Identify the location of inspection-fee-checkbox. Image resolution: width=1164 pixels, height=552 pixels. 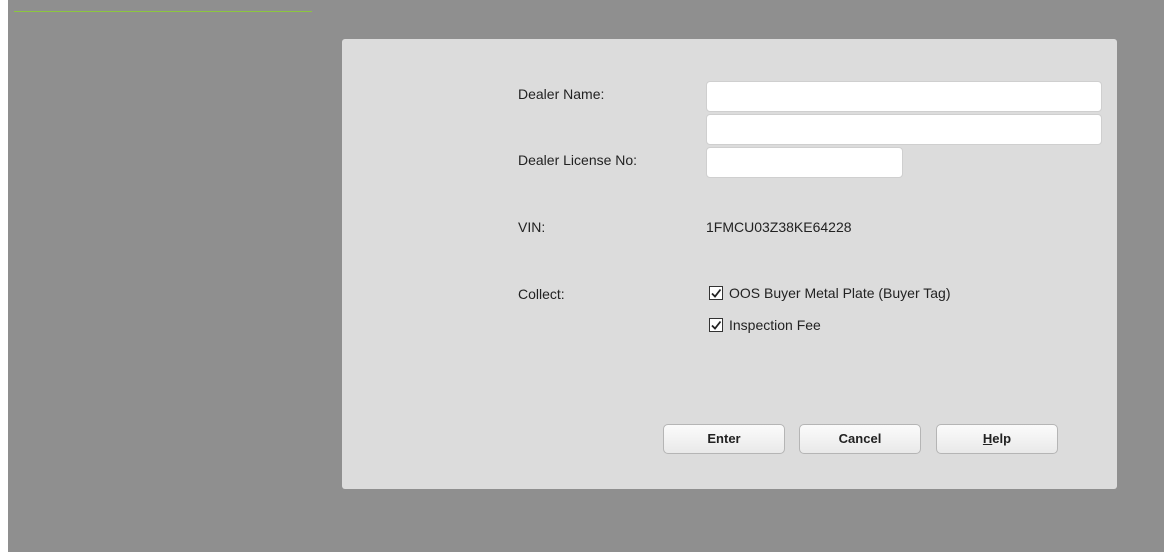
(716, 325).